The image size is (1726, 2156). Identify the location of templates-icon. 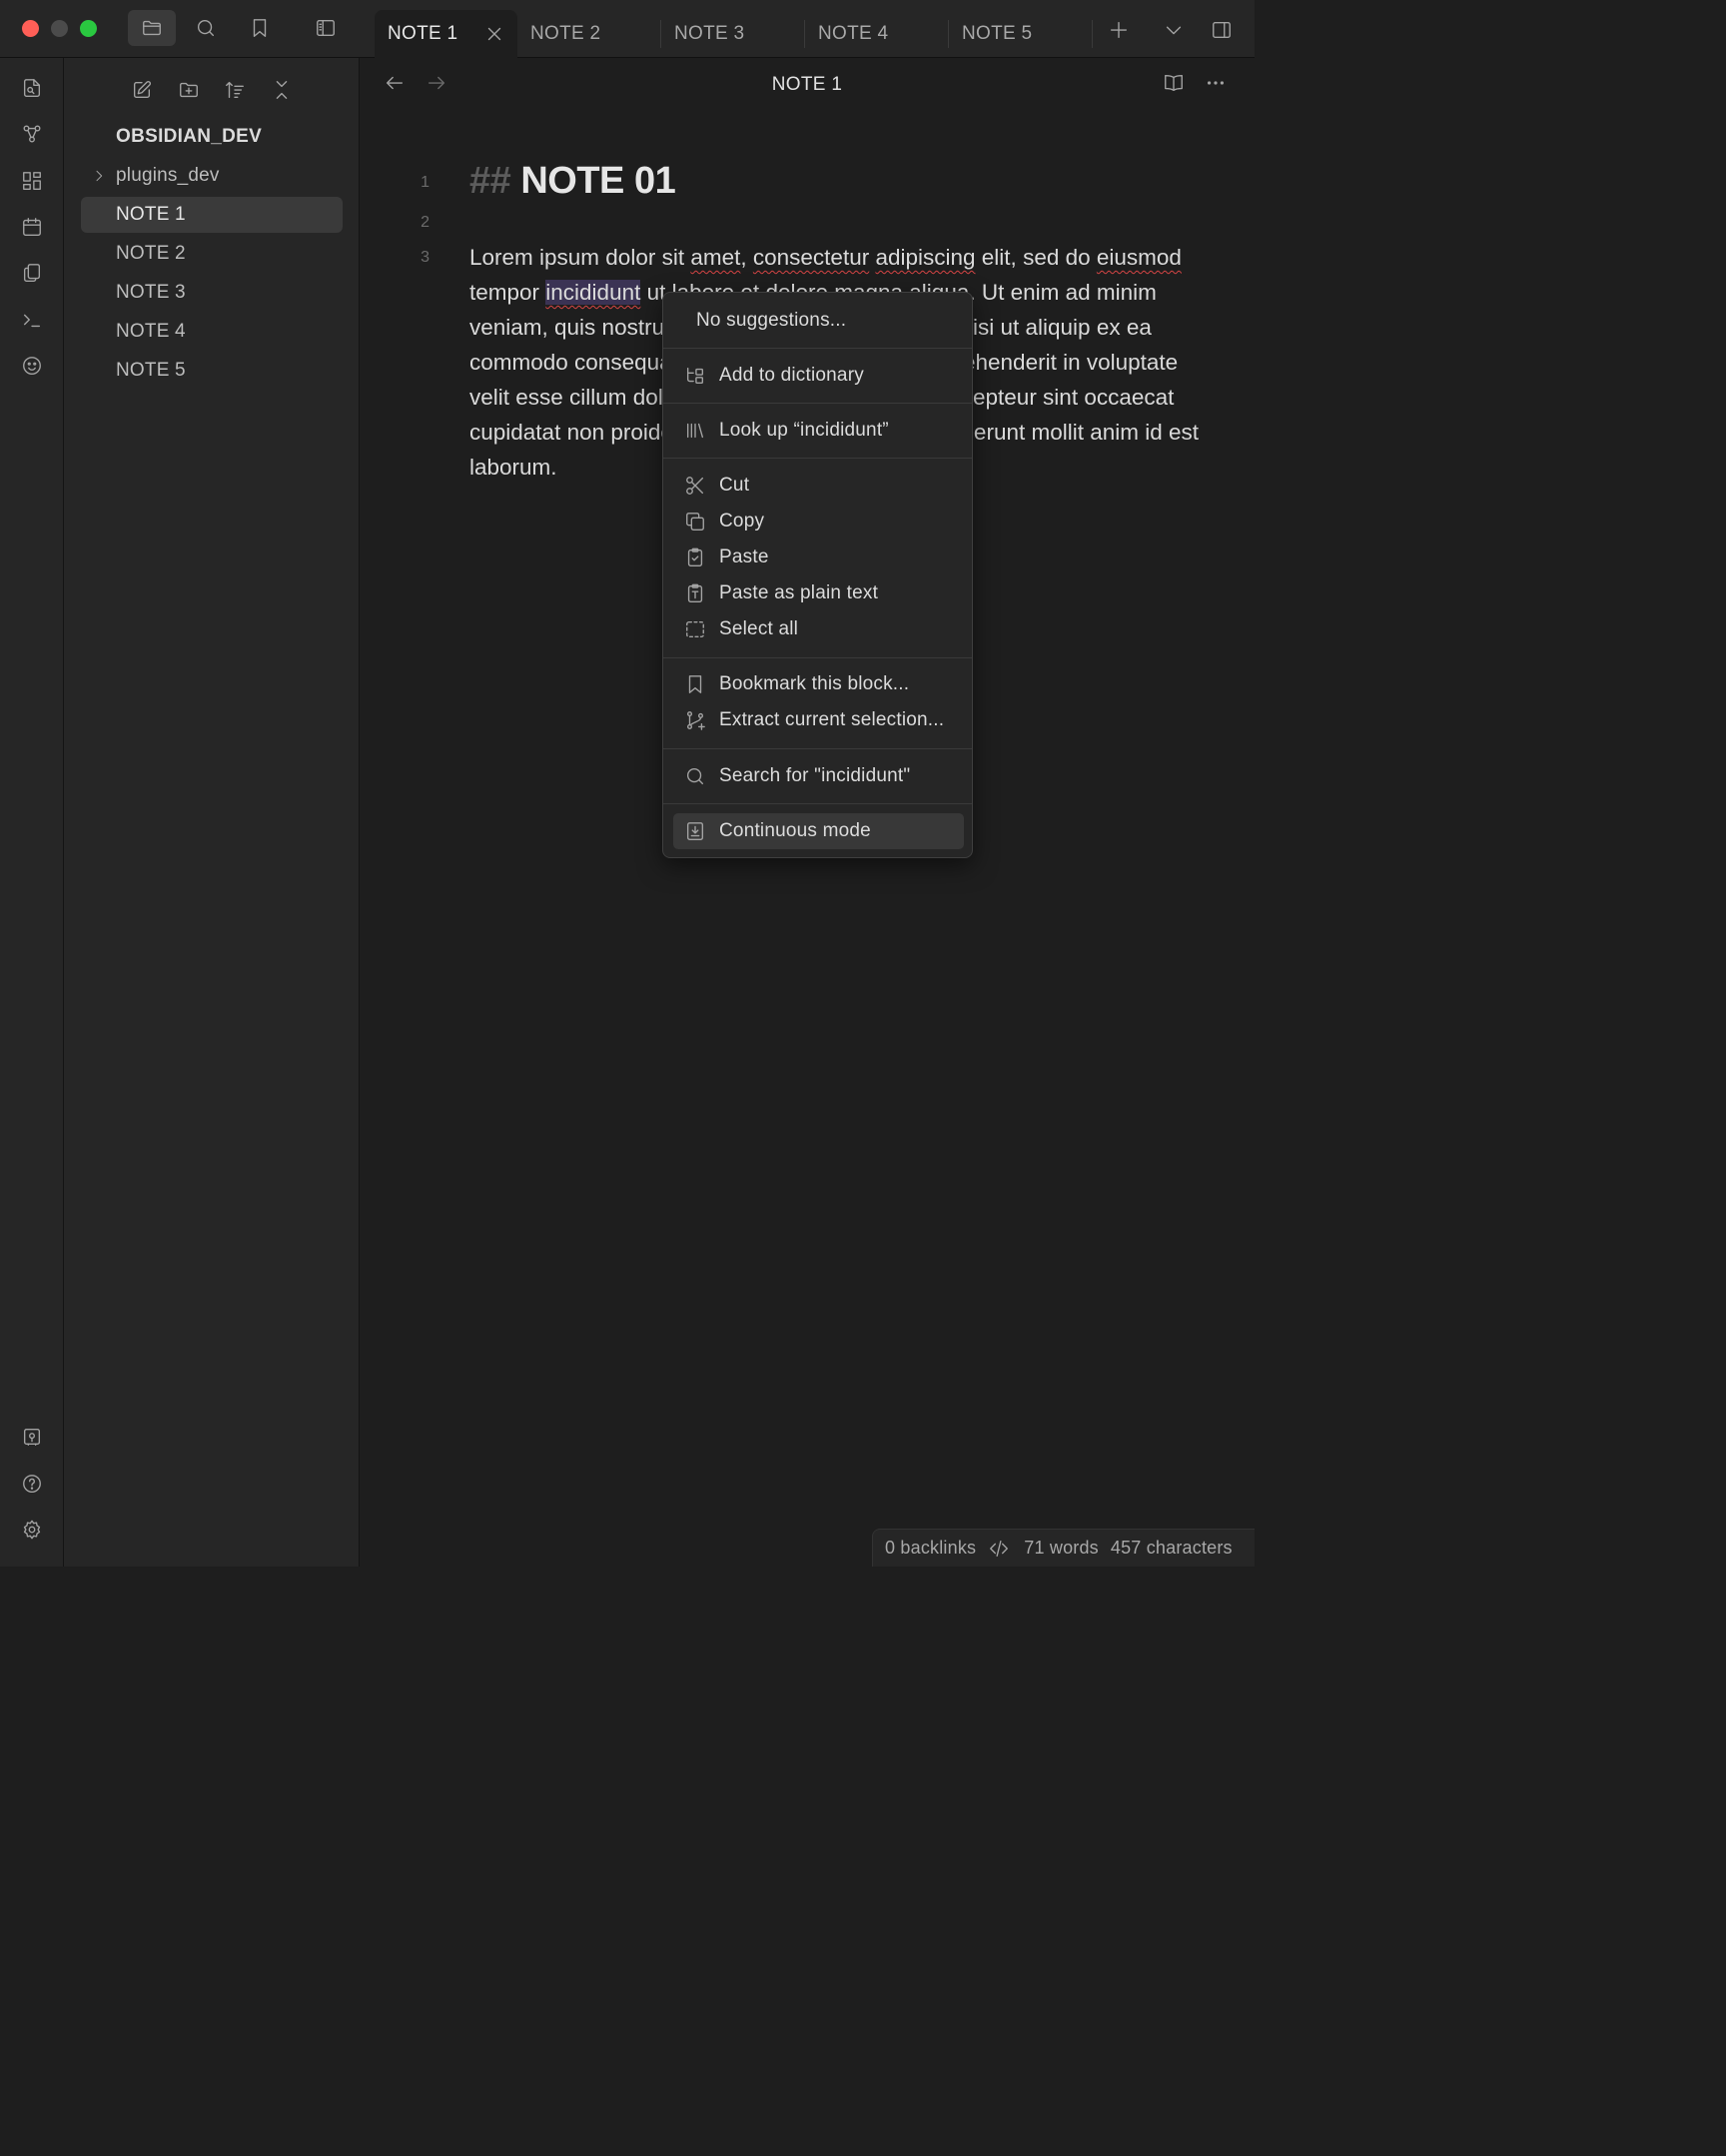
(32, 273).